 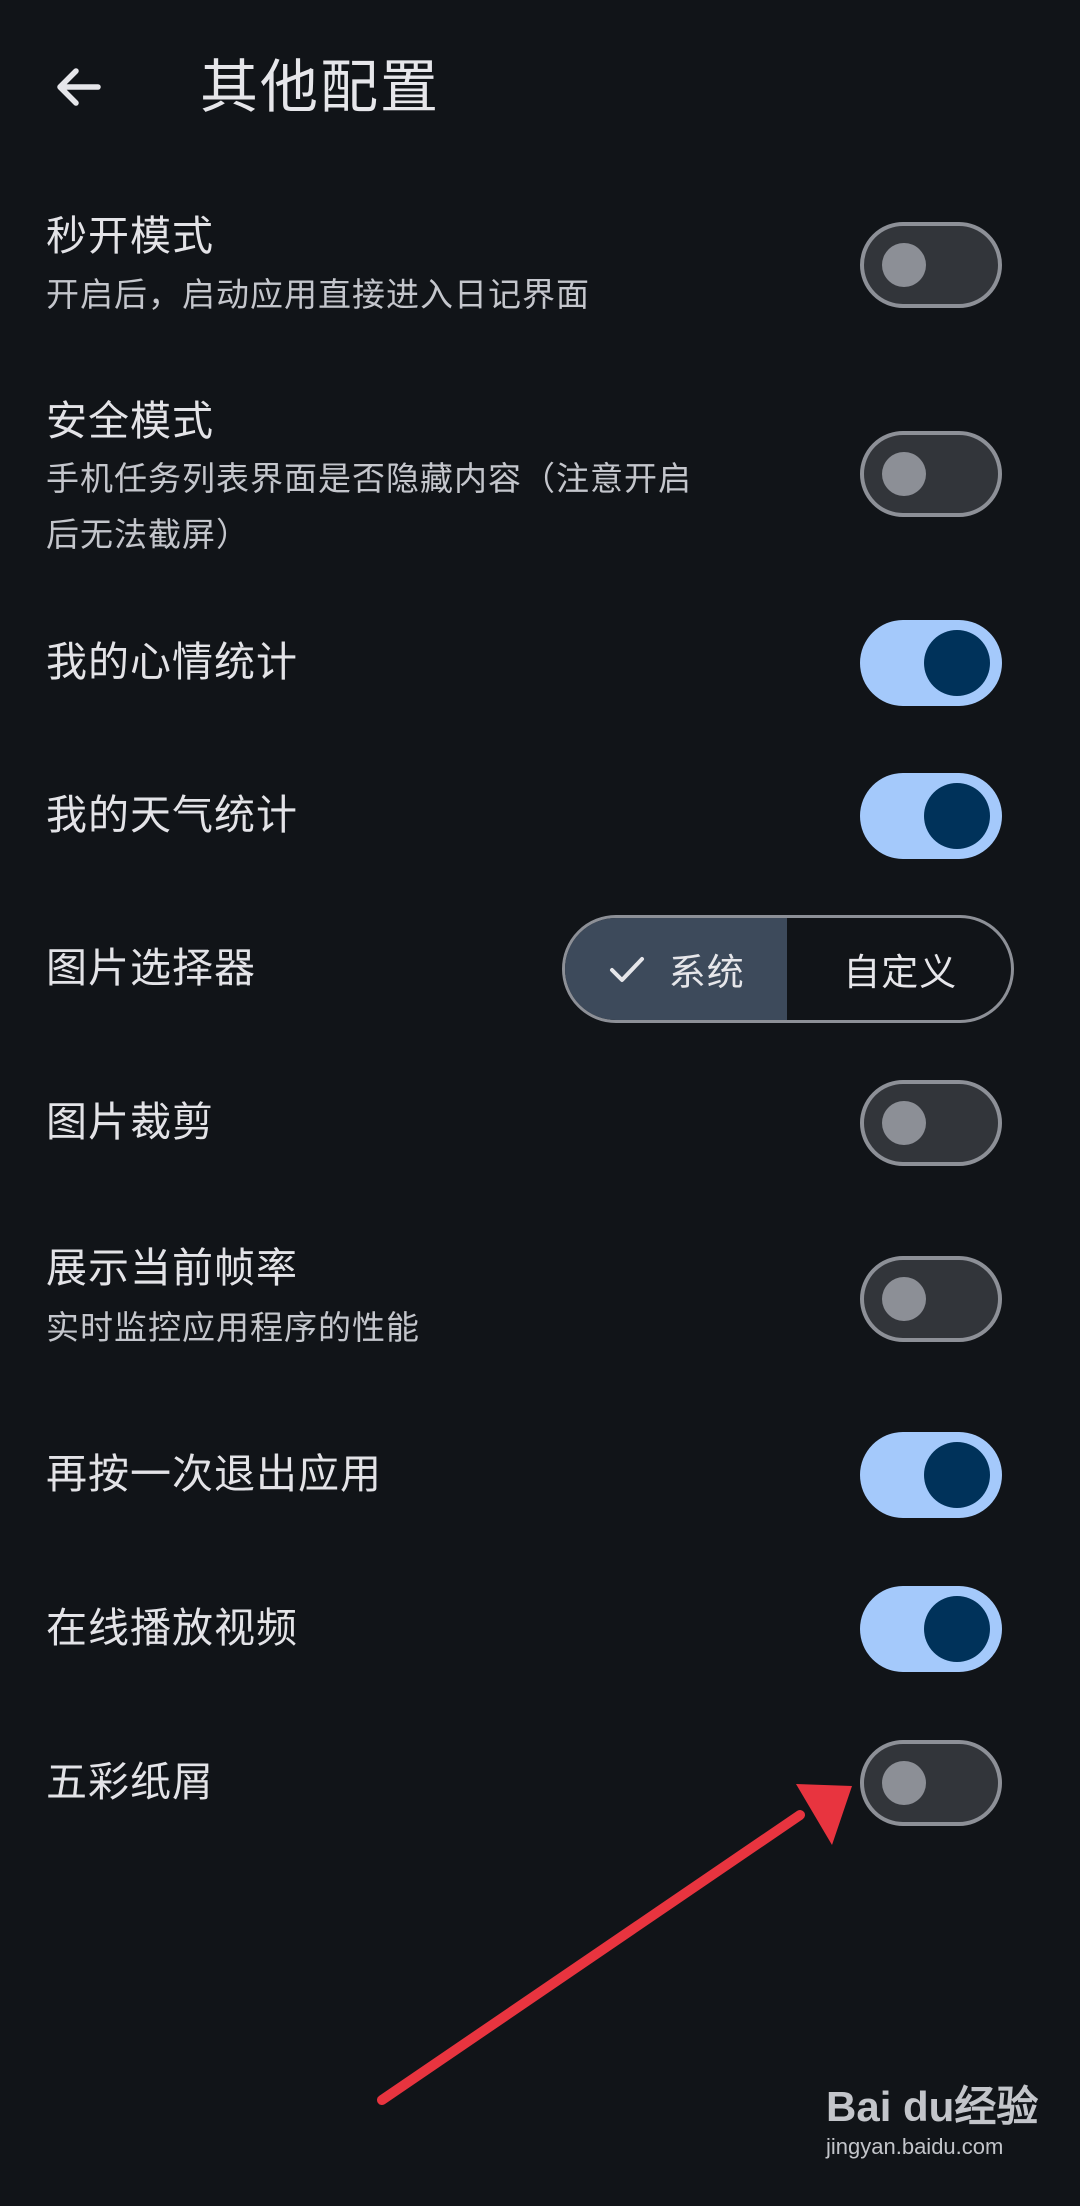 I want to click on setting-title: 展示当前帧率, so click(x=172, y=1268).